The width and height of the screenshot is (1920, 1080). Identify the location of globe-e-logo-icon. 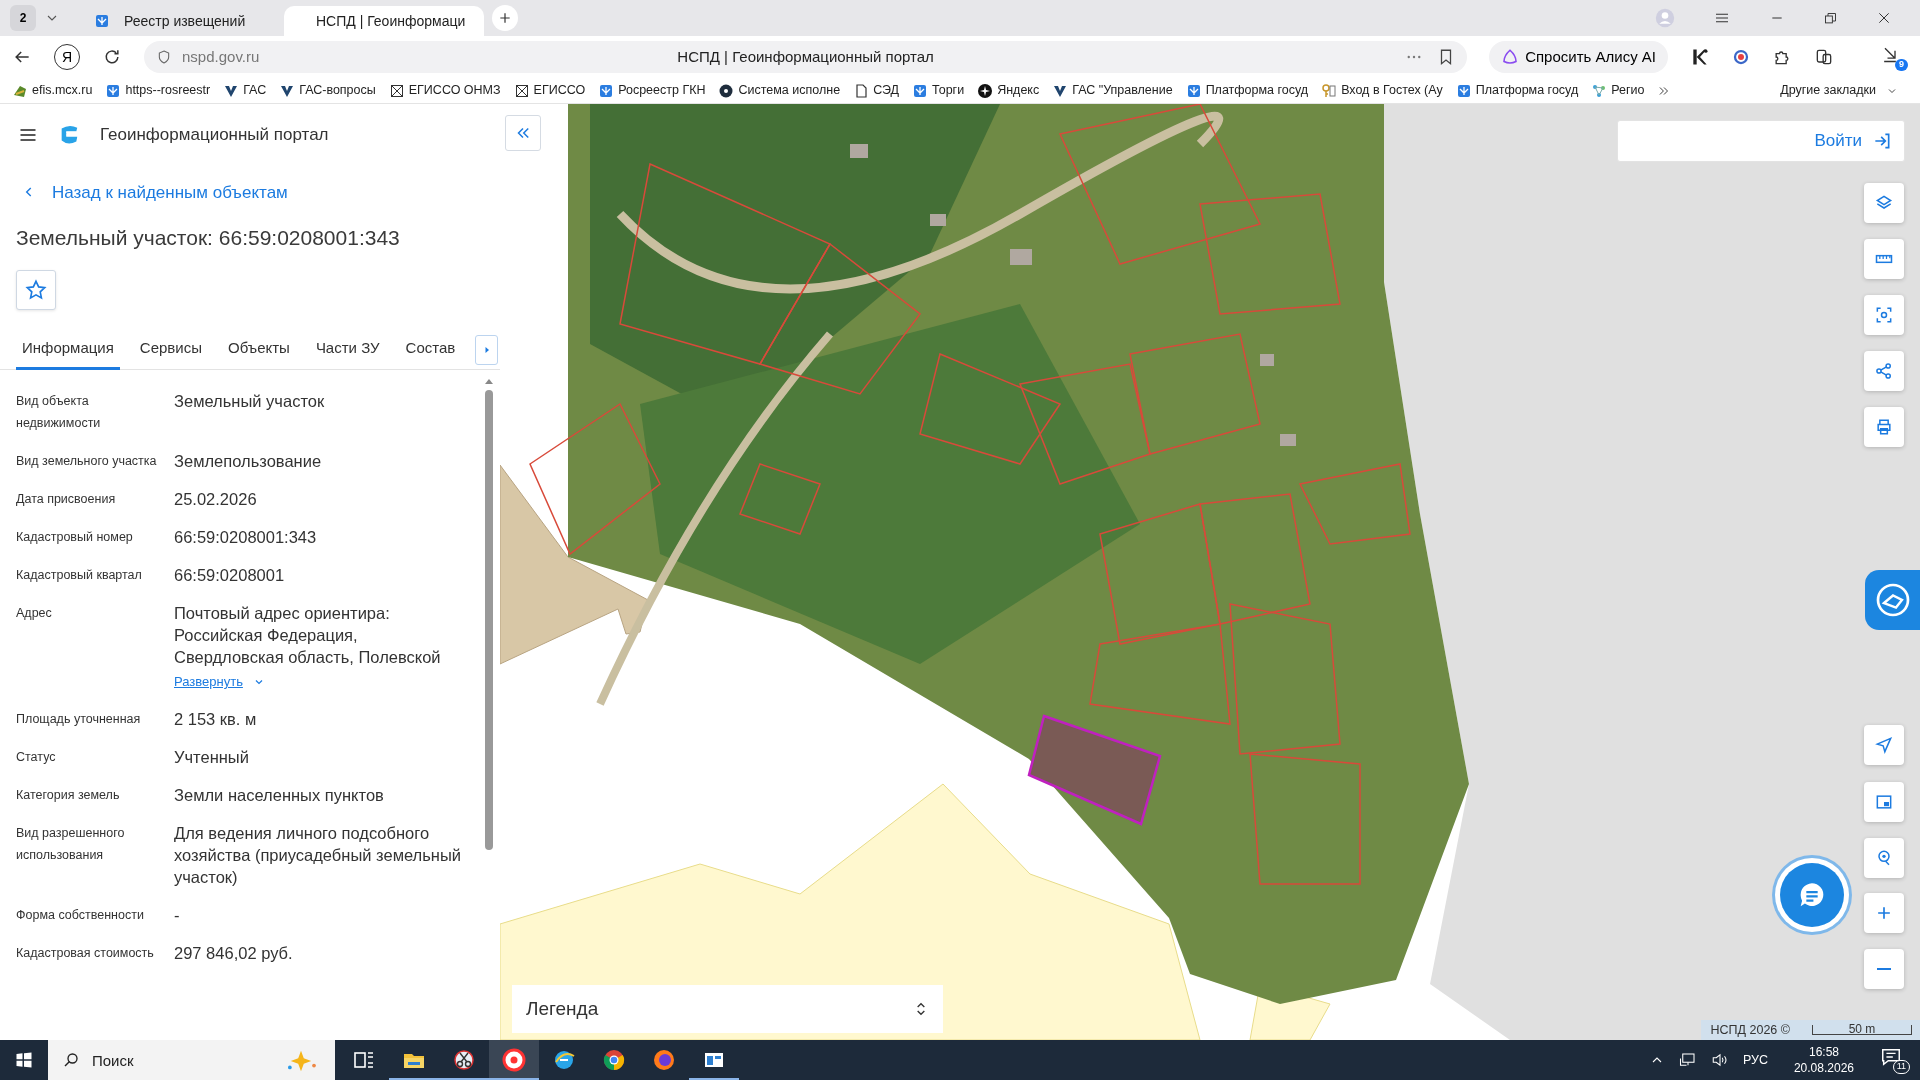
(564, 1060).